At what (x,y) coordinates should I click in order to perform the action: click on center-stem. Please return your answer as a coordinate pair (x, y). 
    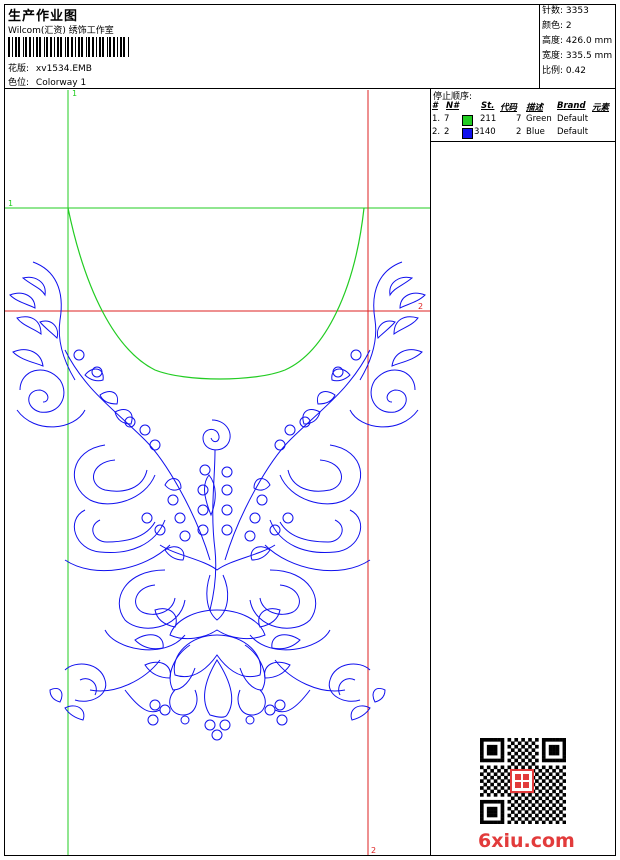
    Looking at the image, I should click on (213, 530).